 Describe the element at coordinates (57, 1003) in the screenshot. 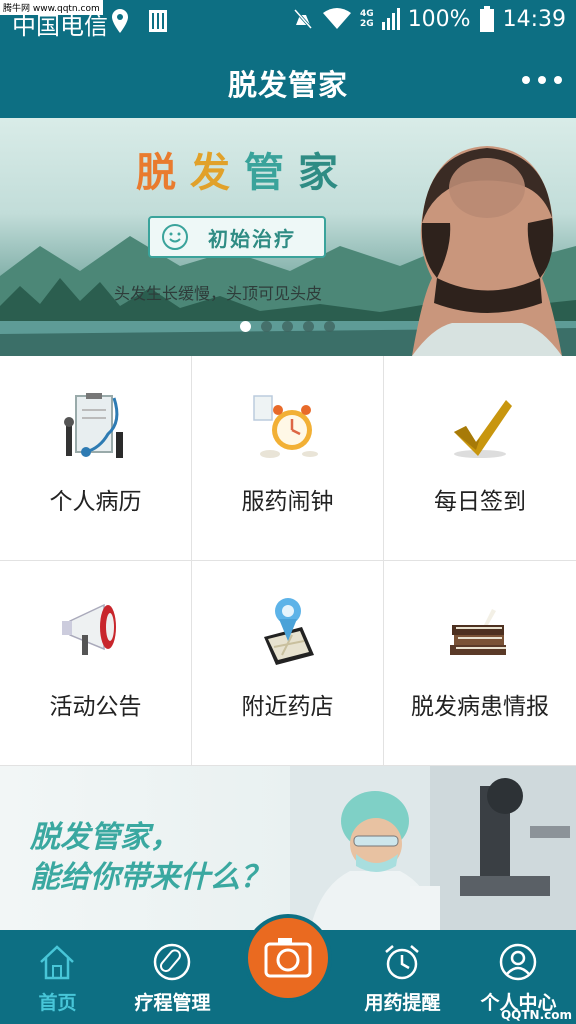

I see `nav-label: 首页` at that location.